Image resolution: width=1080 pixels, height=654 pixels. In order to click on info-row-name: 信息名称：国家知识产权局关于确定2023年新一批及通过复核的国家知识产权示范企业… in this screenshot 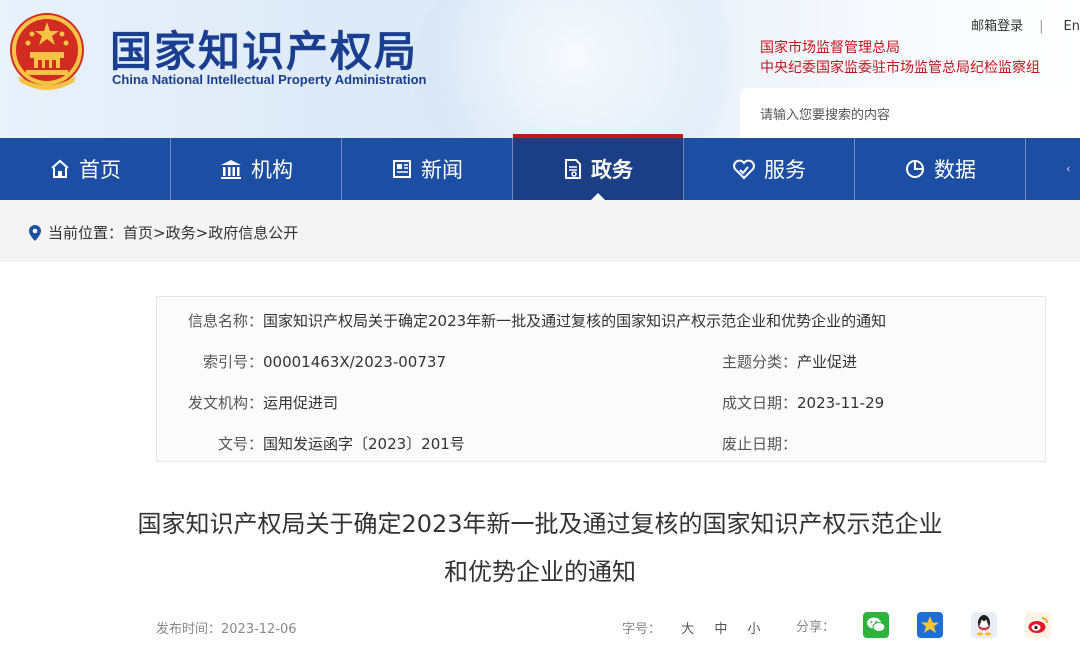, I will do `click(521, 320)`.